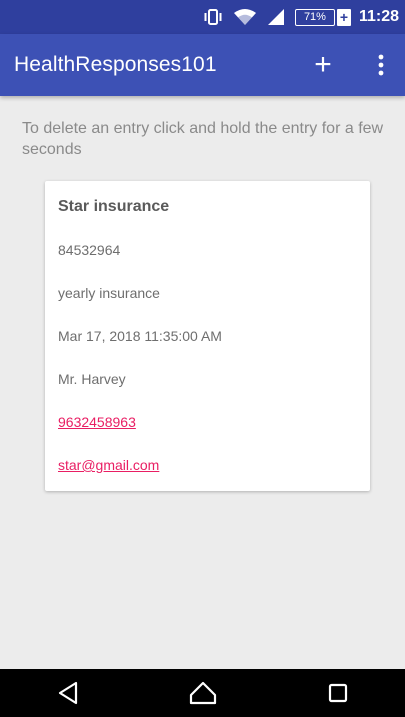 This screenshot has height=717, width=405. I want to click on entry-phone-link: 9632458963, so click(97, 422).